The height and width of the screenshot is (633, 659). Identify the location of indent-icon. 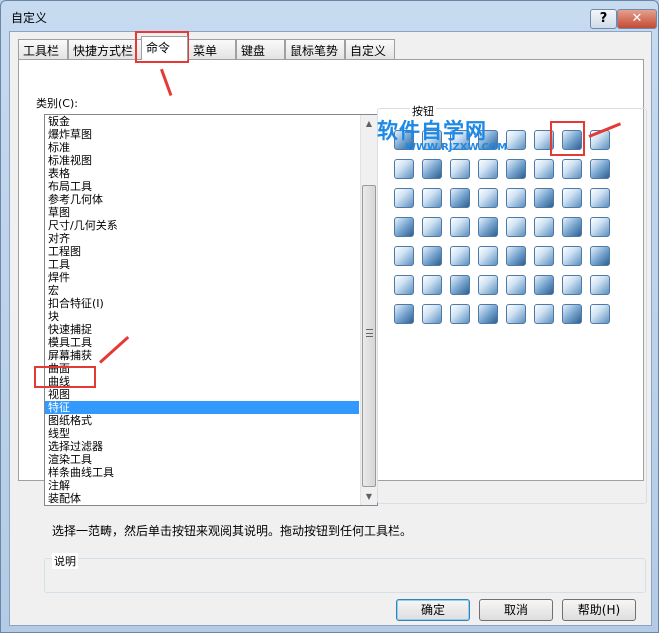
(488, 198).